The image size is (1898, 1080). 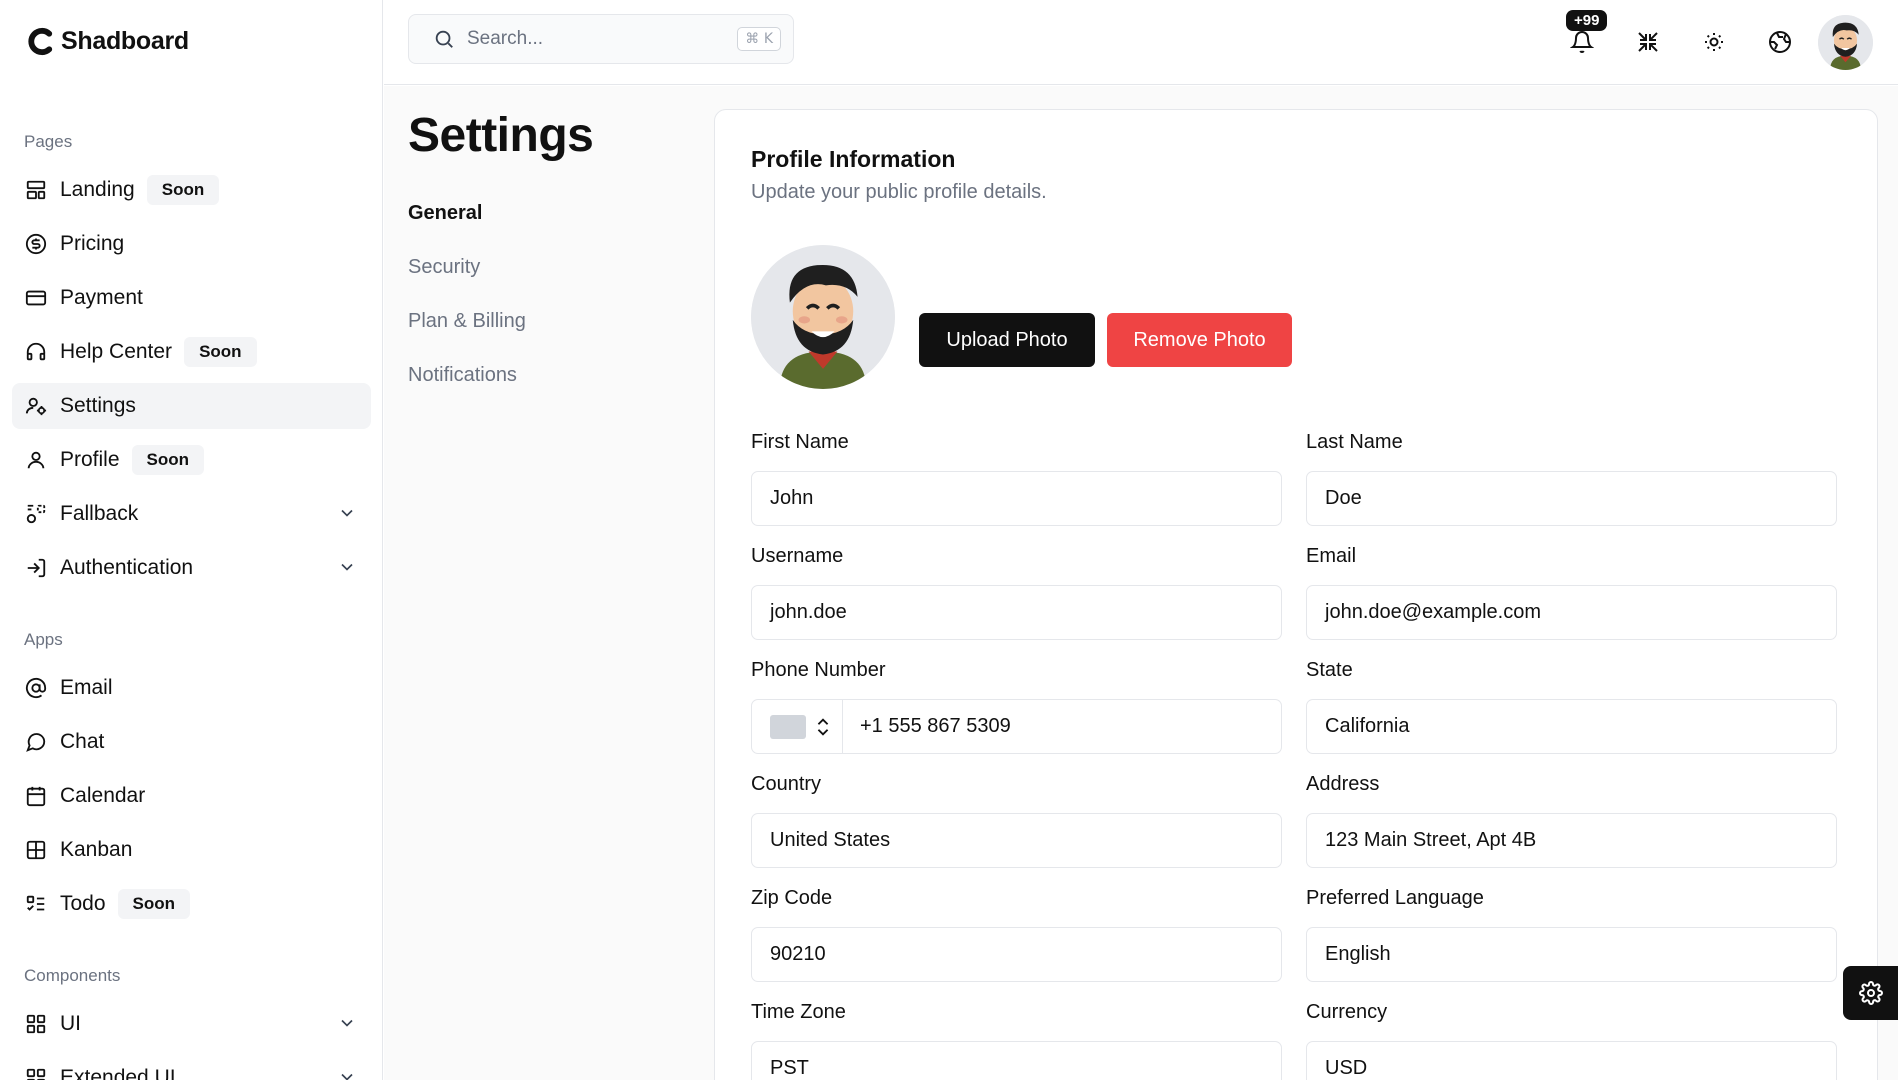 I want to click on notification-count-badge: +99, so click(x=1587, y=20).